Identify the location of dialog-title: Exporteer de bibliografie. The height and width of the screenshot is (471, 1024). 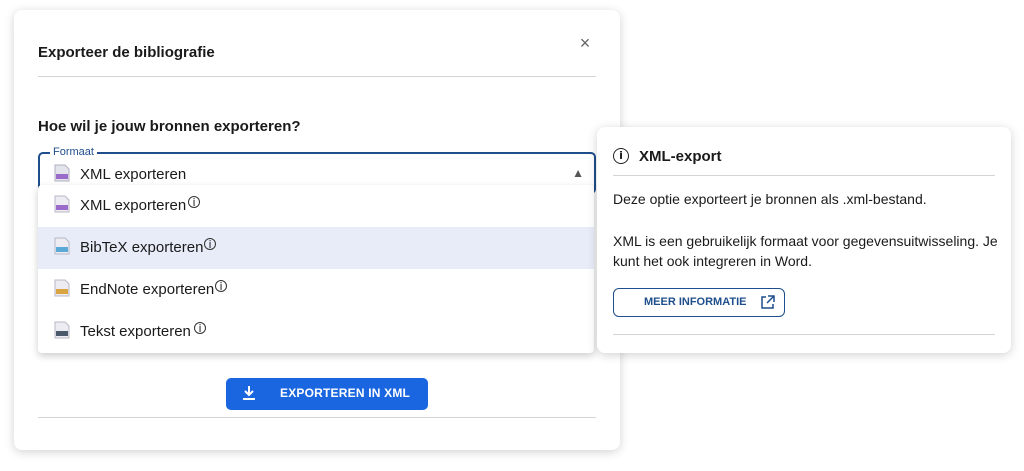
(126, 52).